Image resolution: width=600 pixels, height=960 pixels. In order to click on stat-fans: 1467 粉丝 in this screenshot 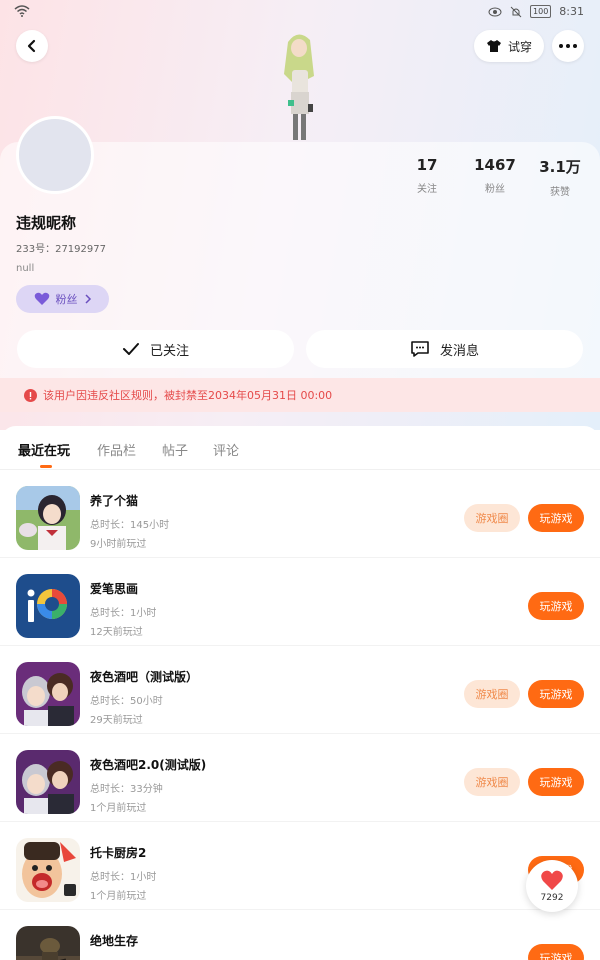, I will do `click(495, 175)`.